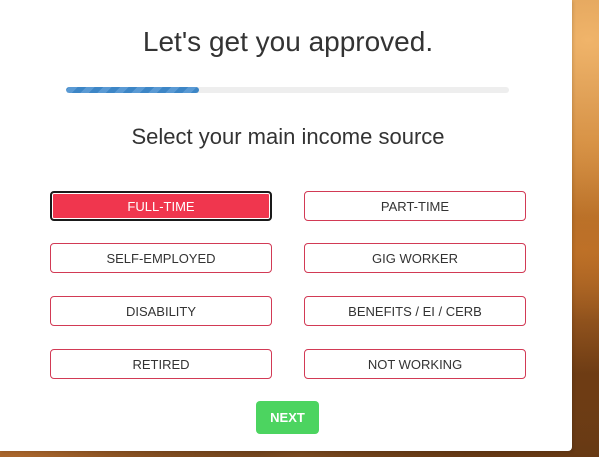 The image size is (599, 457). What do you see at coordinates (288, 41) in the screenshot?
I see `page-title: Let's get you approved.` at bounding box center [288, 41].